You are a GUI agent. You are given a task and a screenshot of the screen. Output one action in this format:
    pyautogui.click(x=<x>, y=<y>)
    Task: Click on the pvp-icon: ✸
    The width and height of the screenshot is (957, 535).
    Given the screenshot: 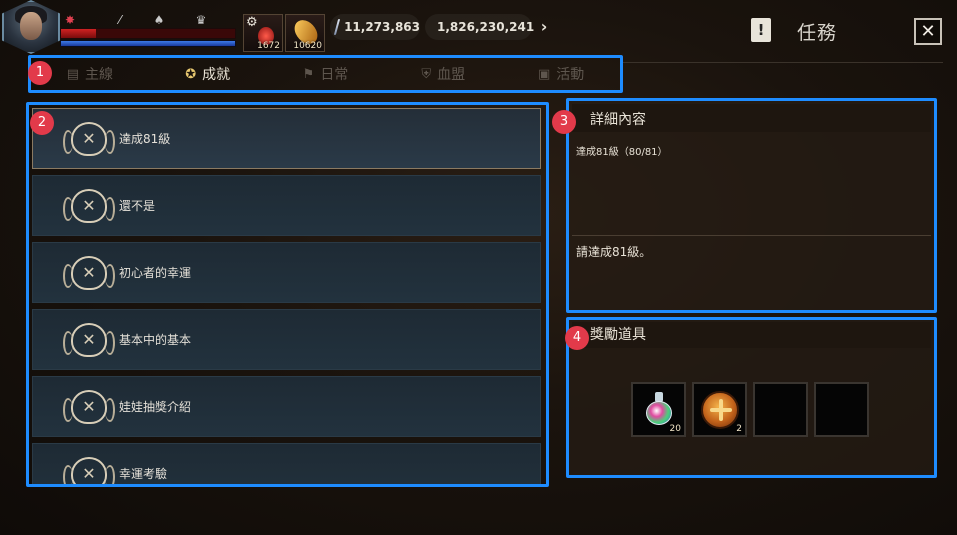 What is the action you would take?
    pyautogui.click(x=70, y=20)
    